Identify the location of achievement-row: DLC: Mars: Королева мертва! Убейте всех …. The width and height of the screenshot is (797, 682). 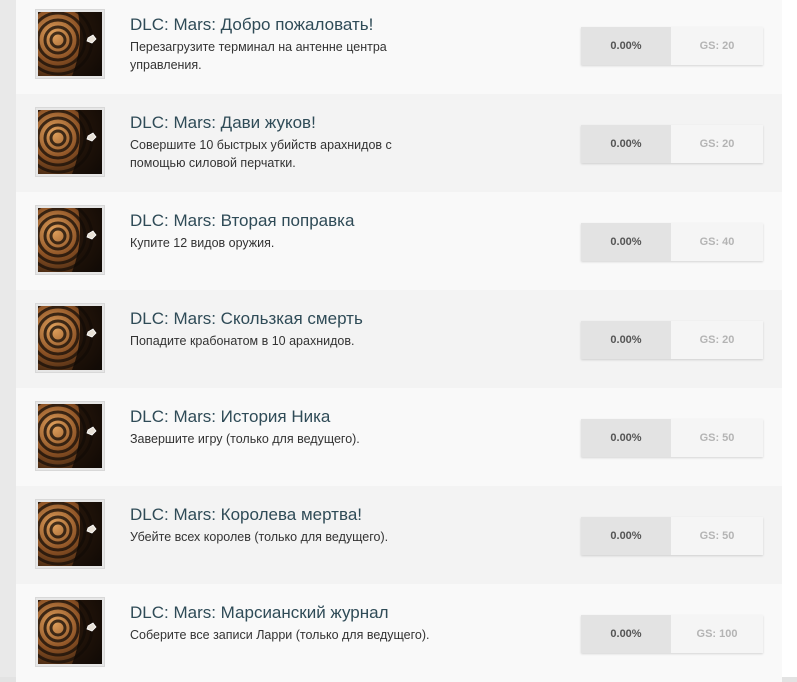
(399, 535).